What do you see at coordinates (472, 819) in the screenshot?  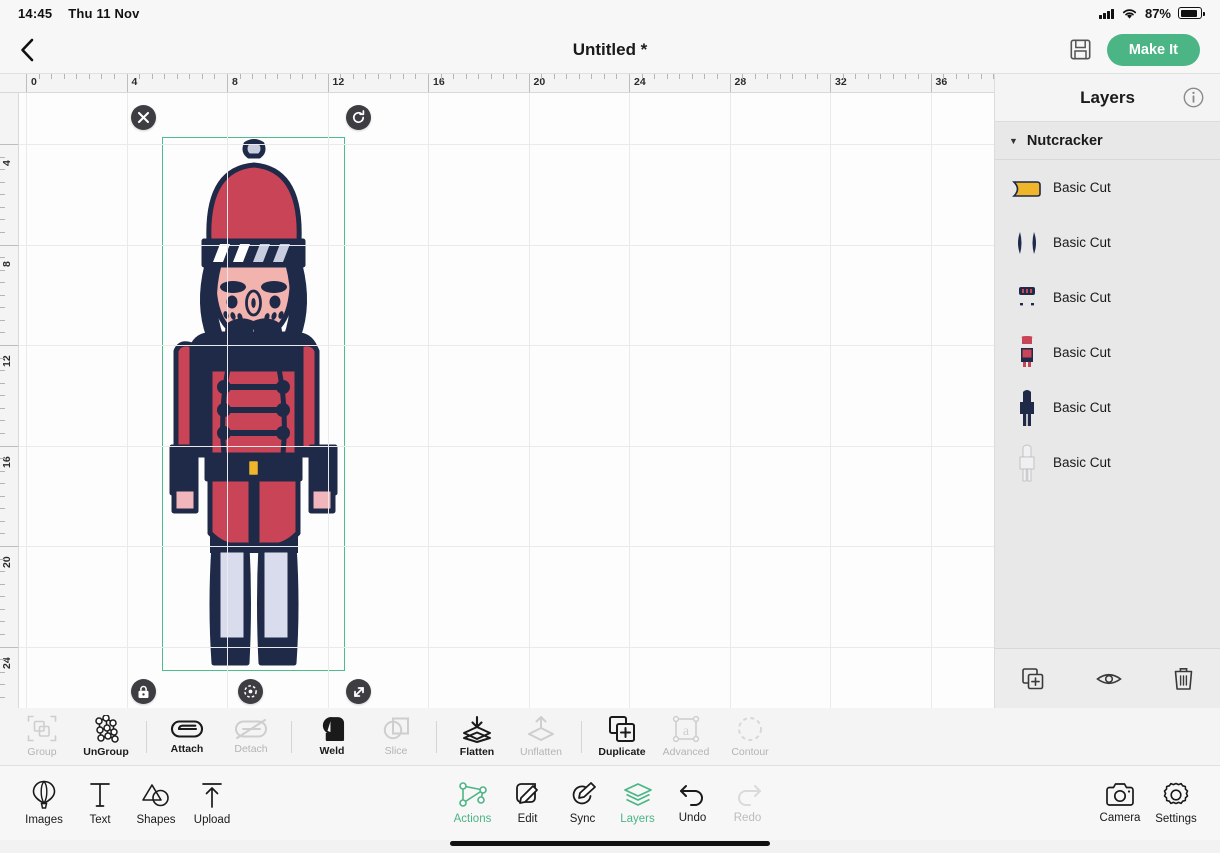 I see `nav-actions-label: Actions` at bounding box center [472, 819].